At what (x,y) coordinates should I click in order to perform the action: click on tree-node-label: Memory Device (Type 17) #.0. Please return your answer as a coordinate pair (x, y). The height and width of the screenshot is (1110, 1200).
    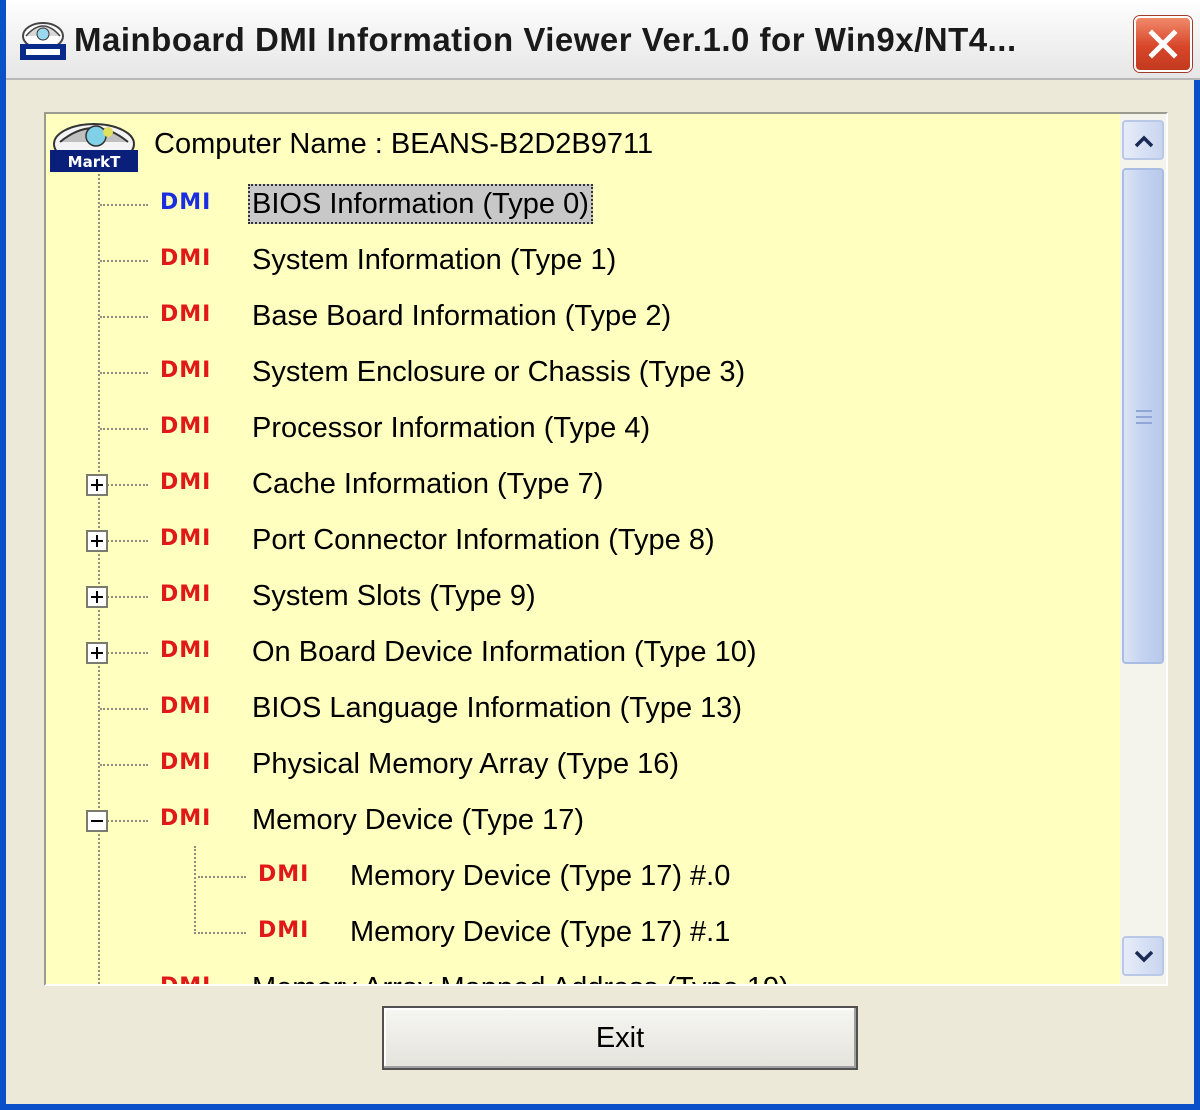
    Looking at the image, I should click on (540, 876).